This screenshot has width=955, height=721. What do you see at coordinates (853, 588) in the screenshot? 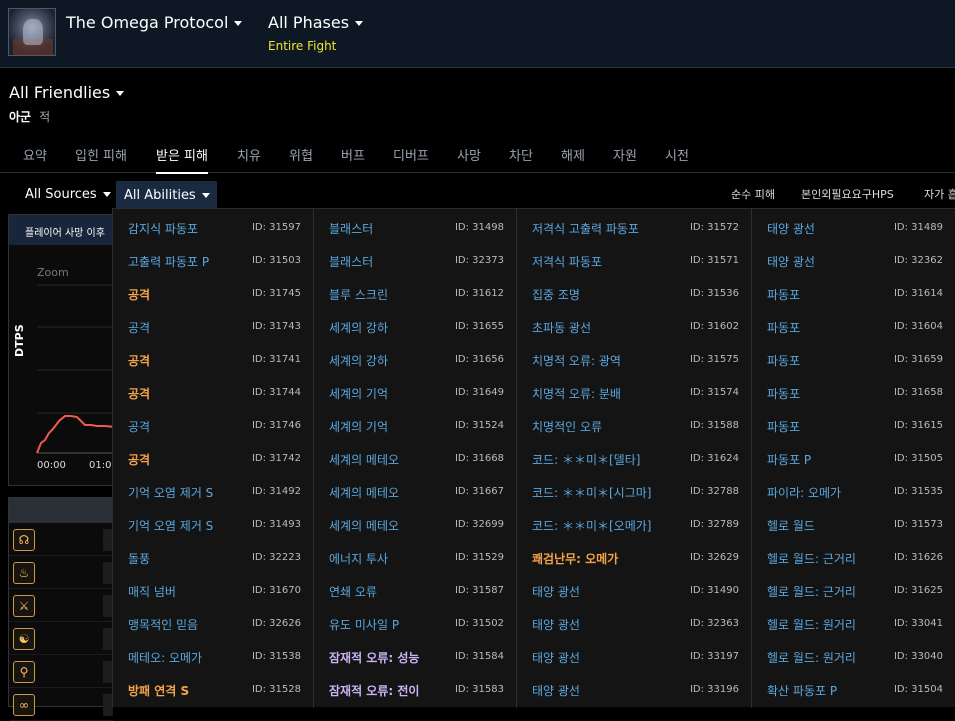
I see `ability-menu-item: 헬로 월드: 근거리 ID: 31625` at bounding box center [853, 588].